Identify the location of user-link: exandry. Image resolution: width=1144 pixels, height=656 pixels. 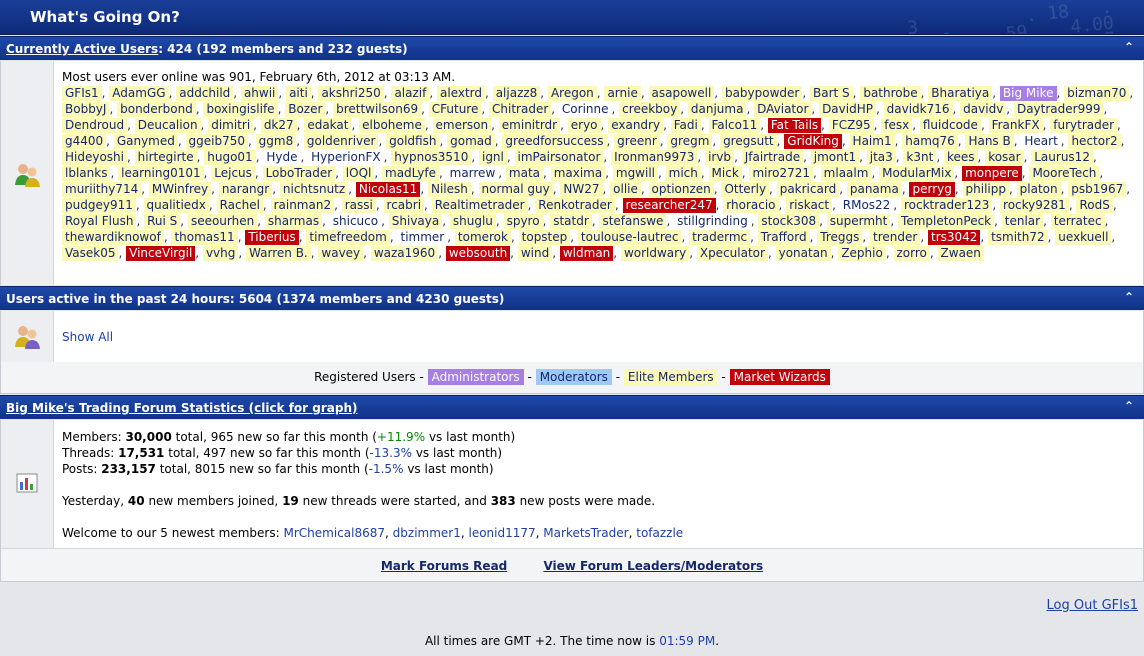
(636, 125).